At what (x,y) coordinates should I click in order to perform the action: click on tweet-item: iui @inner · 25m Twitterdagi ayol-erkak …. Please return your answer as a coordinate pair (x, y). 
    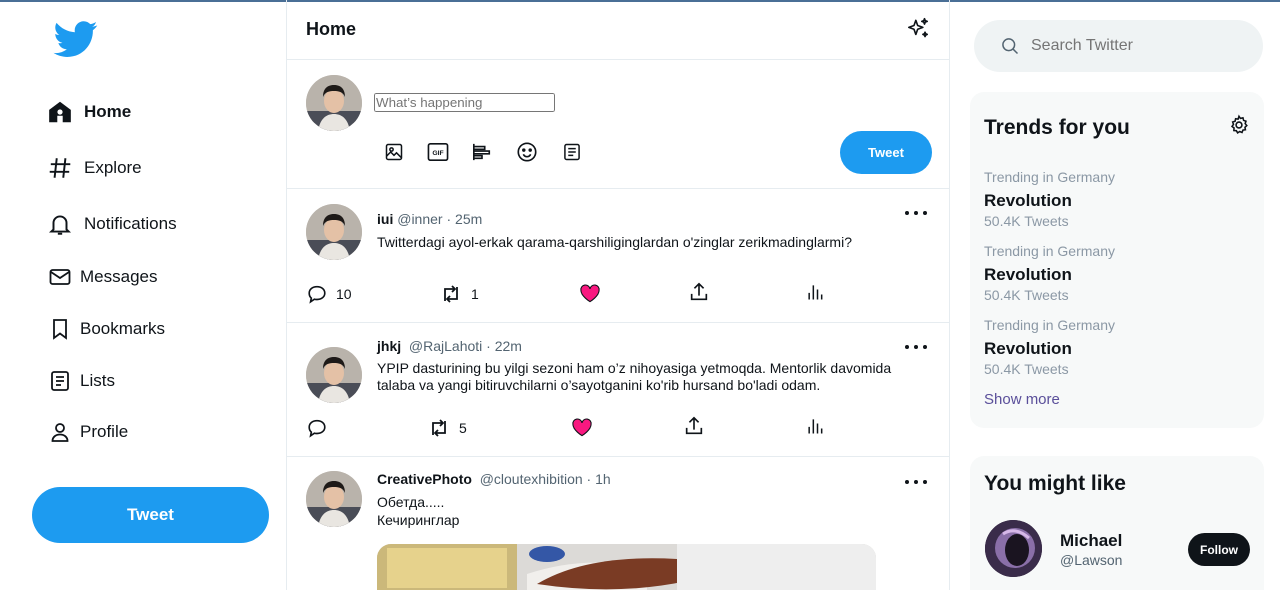
    Looking at the image, I should click on (618, 256).